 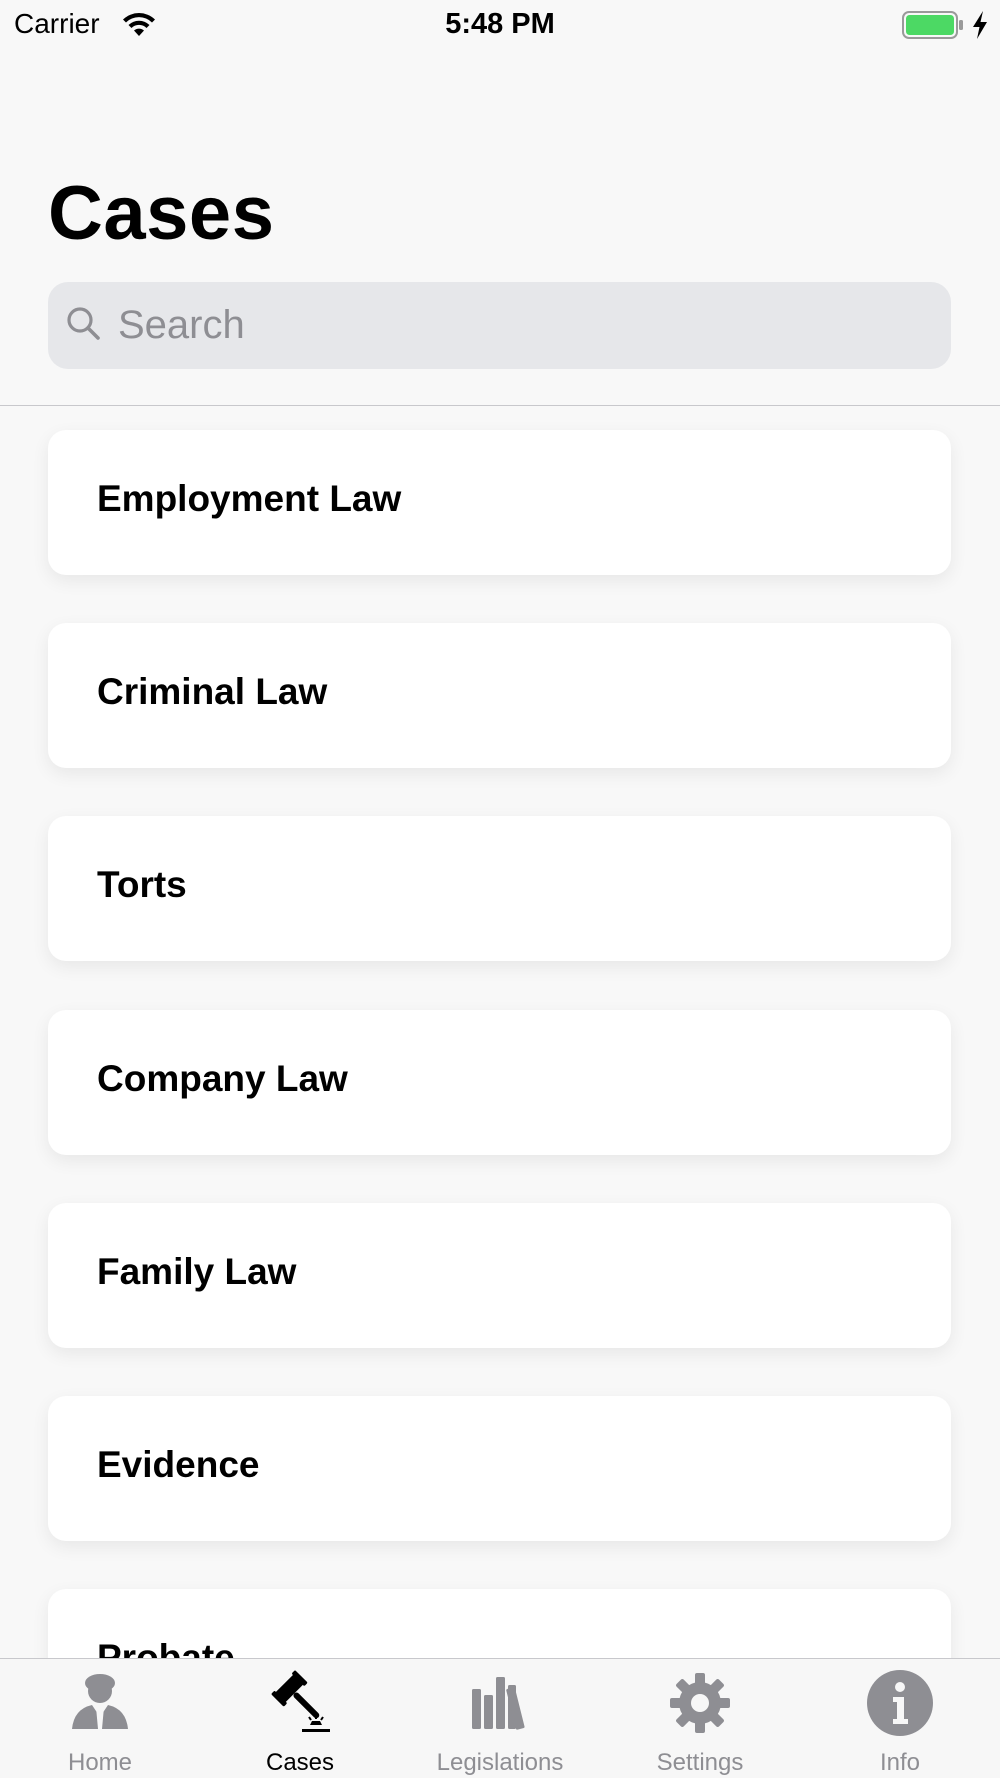 What do you see at coordinates (700, 1762) in the screenshot?
I see `tab-label: Settings` at bounding box center [700, 1762].